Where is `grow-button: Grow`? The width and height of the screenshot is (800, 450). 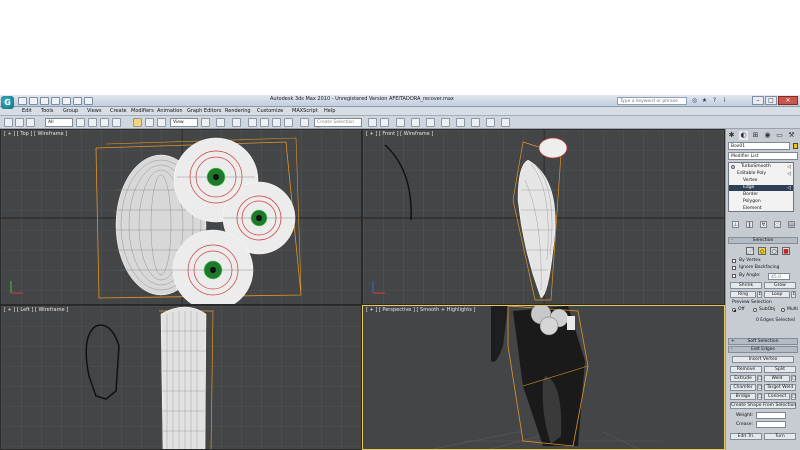
grow-button: Grow is located at coordinates (780, 285).